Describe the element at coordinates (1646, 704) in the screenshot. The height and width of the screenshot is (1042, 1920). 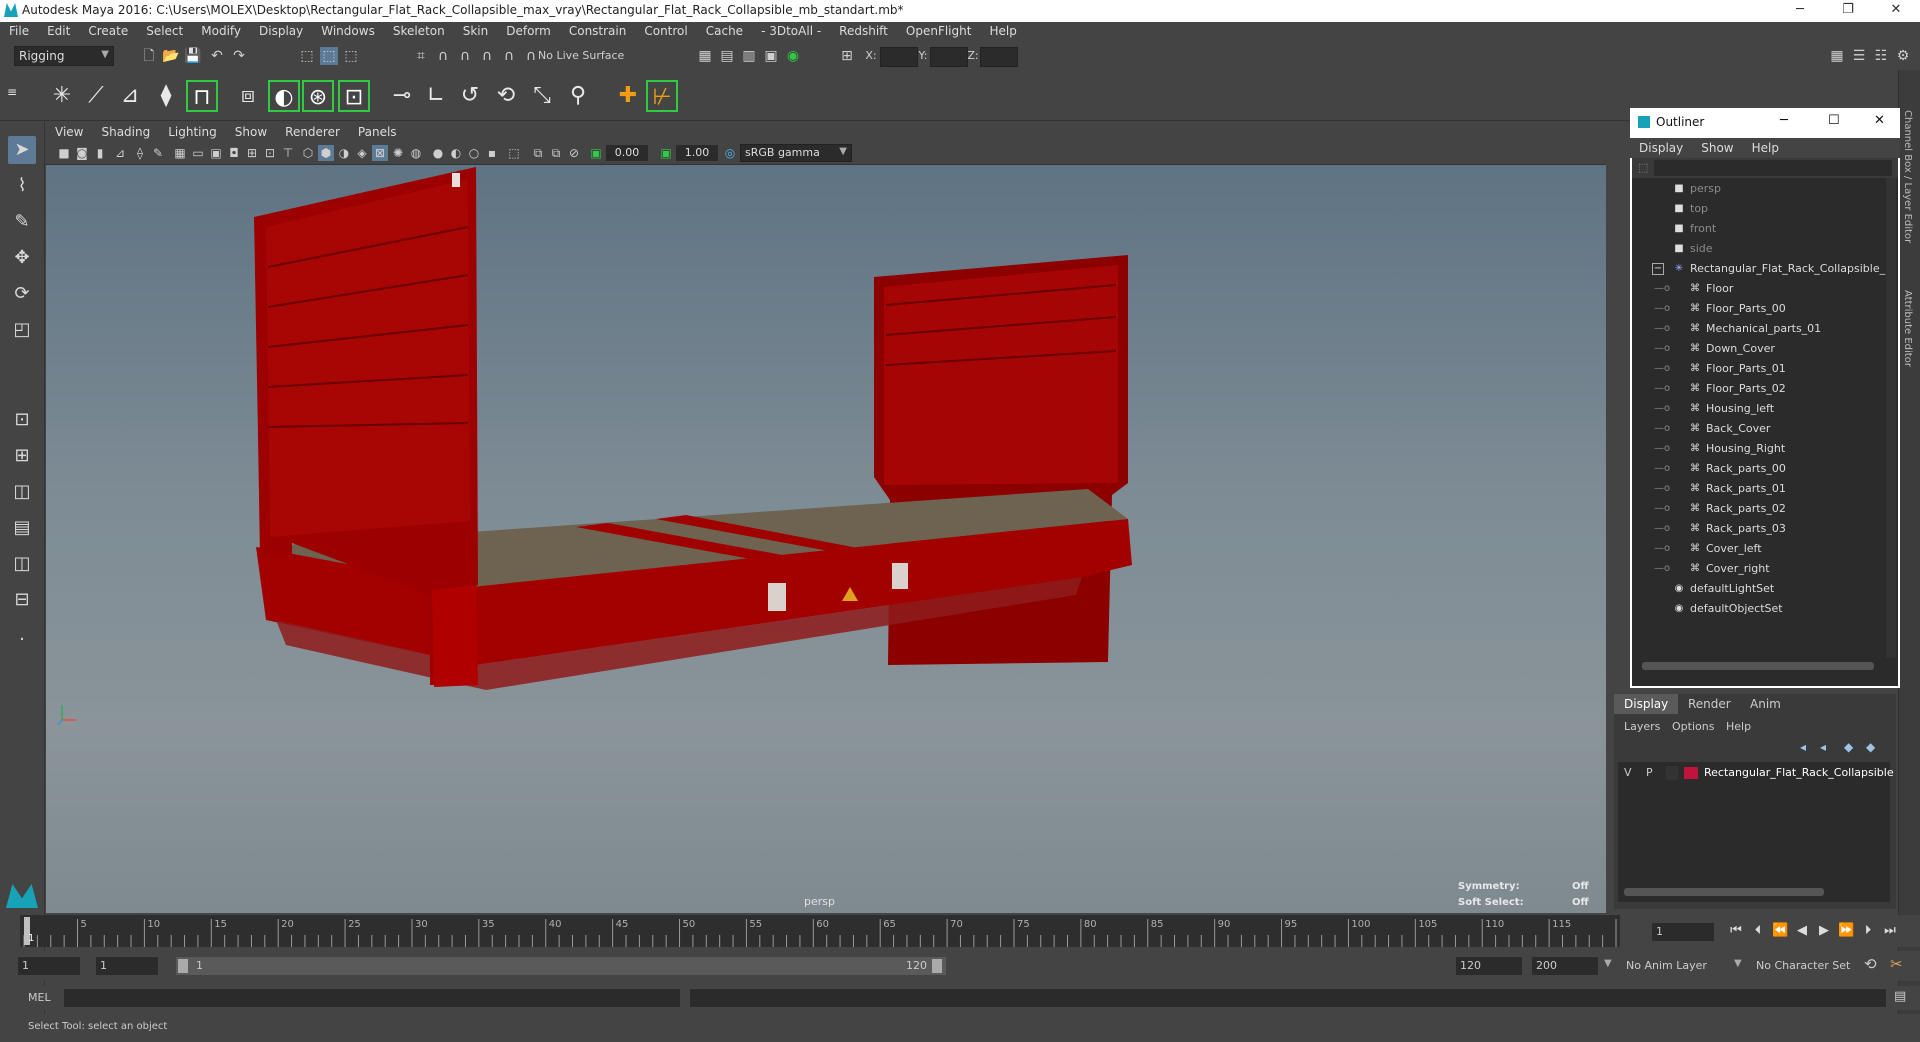
I see `tab-display: Display` at that location.